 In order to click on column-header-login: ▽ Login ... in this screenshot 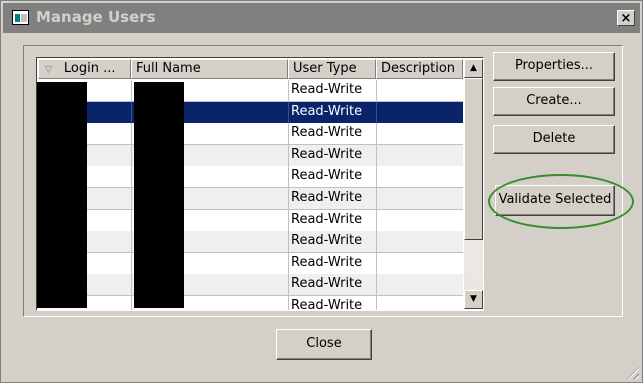, I will do `click(84, 69)`.